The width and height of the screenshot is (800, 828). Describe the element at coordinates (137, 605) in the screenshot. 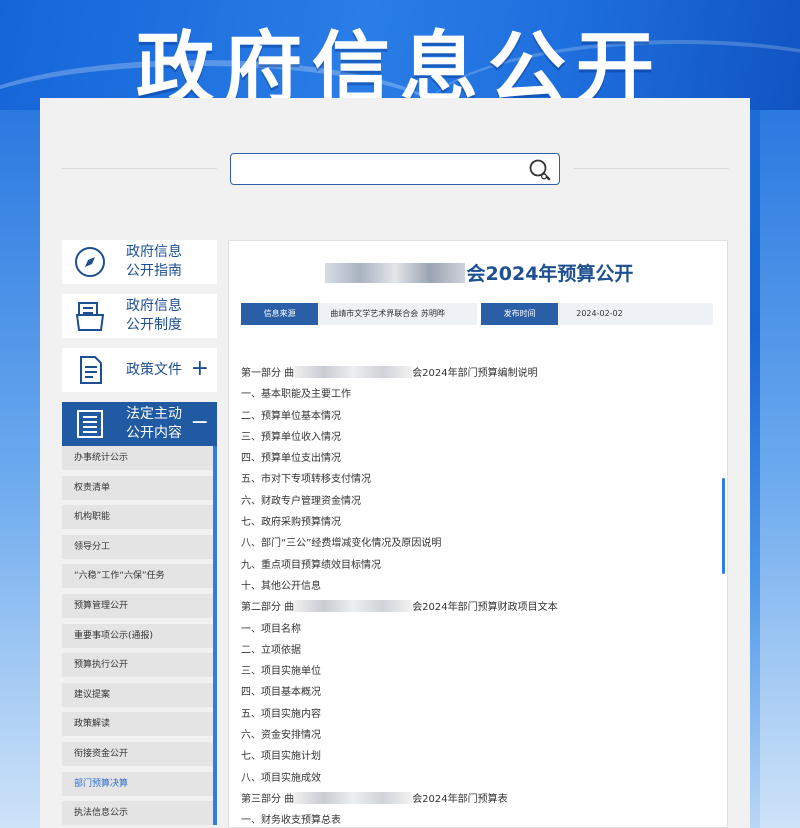

I see `sub-nav-item: 预算管理公开` at that location.